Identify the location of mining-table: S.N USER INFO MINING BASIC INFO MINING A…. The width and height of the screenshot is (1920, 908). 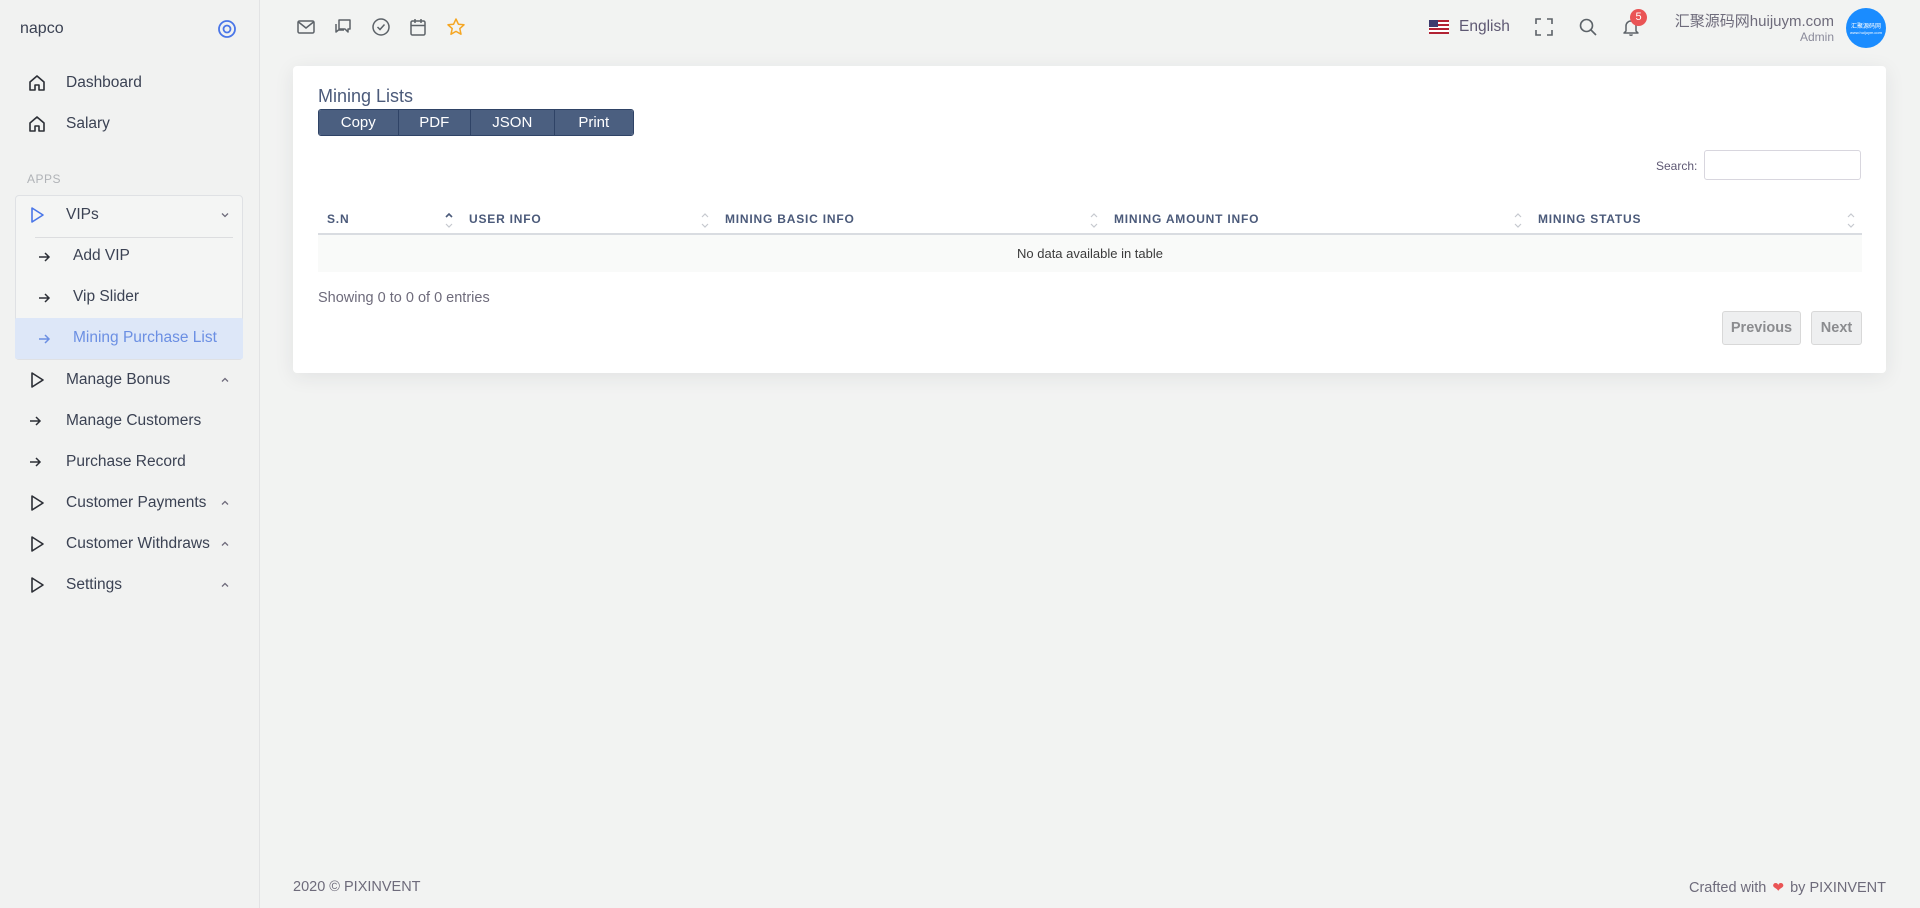
(1090, 238).